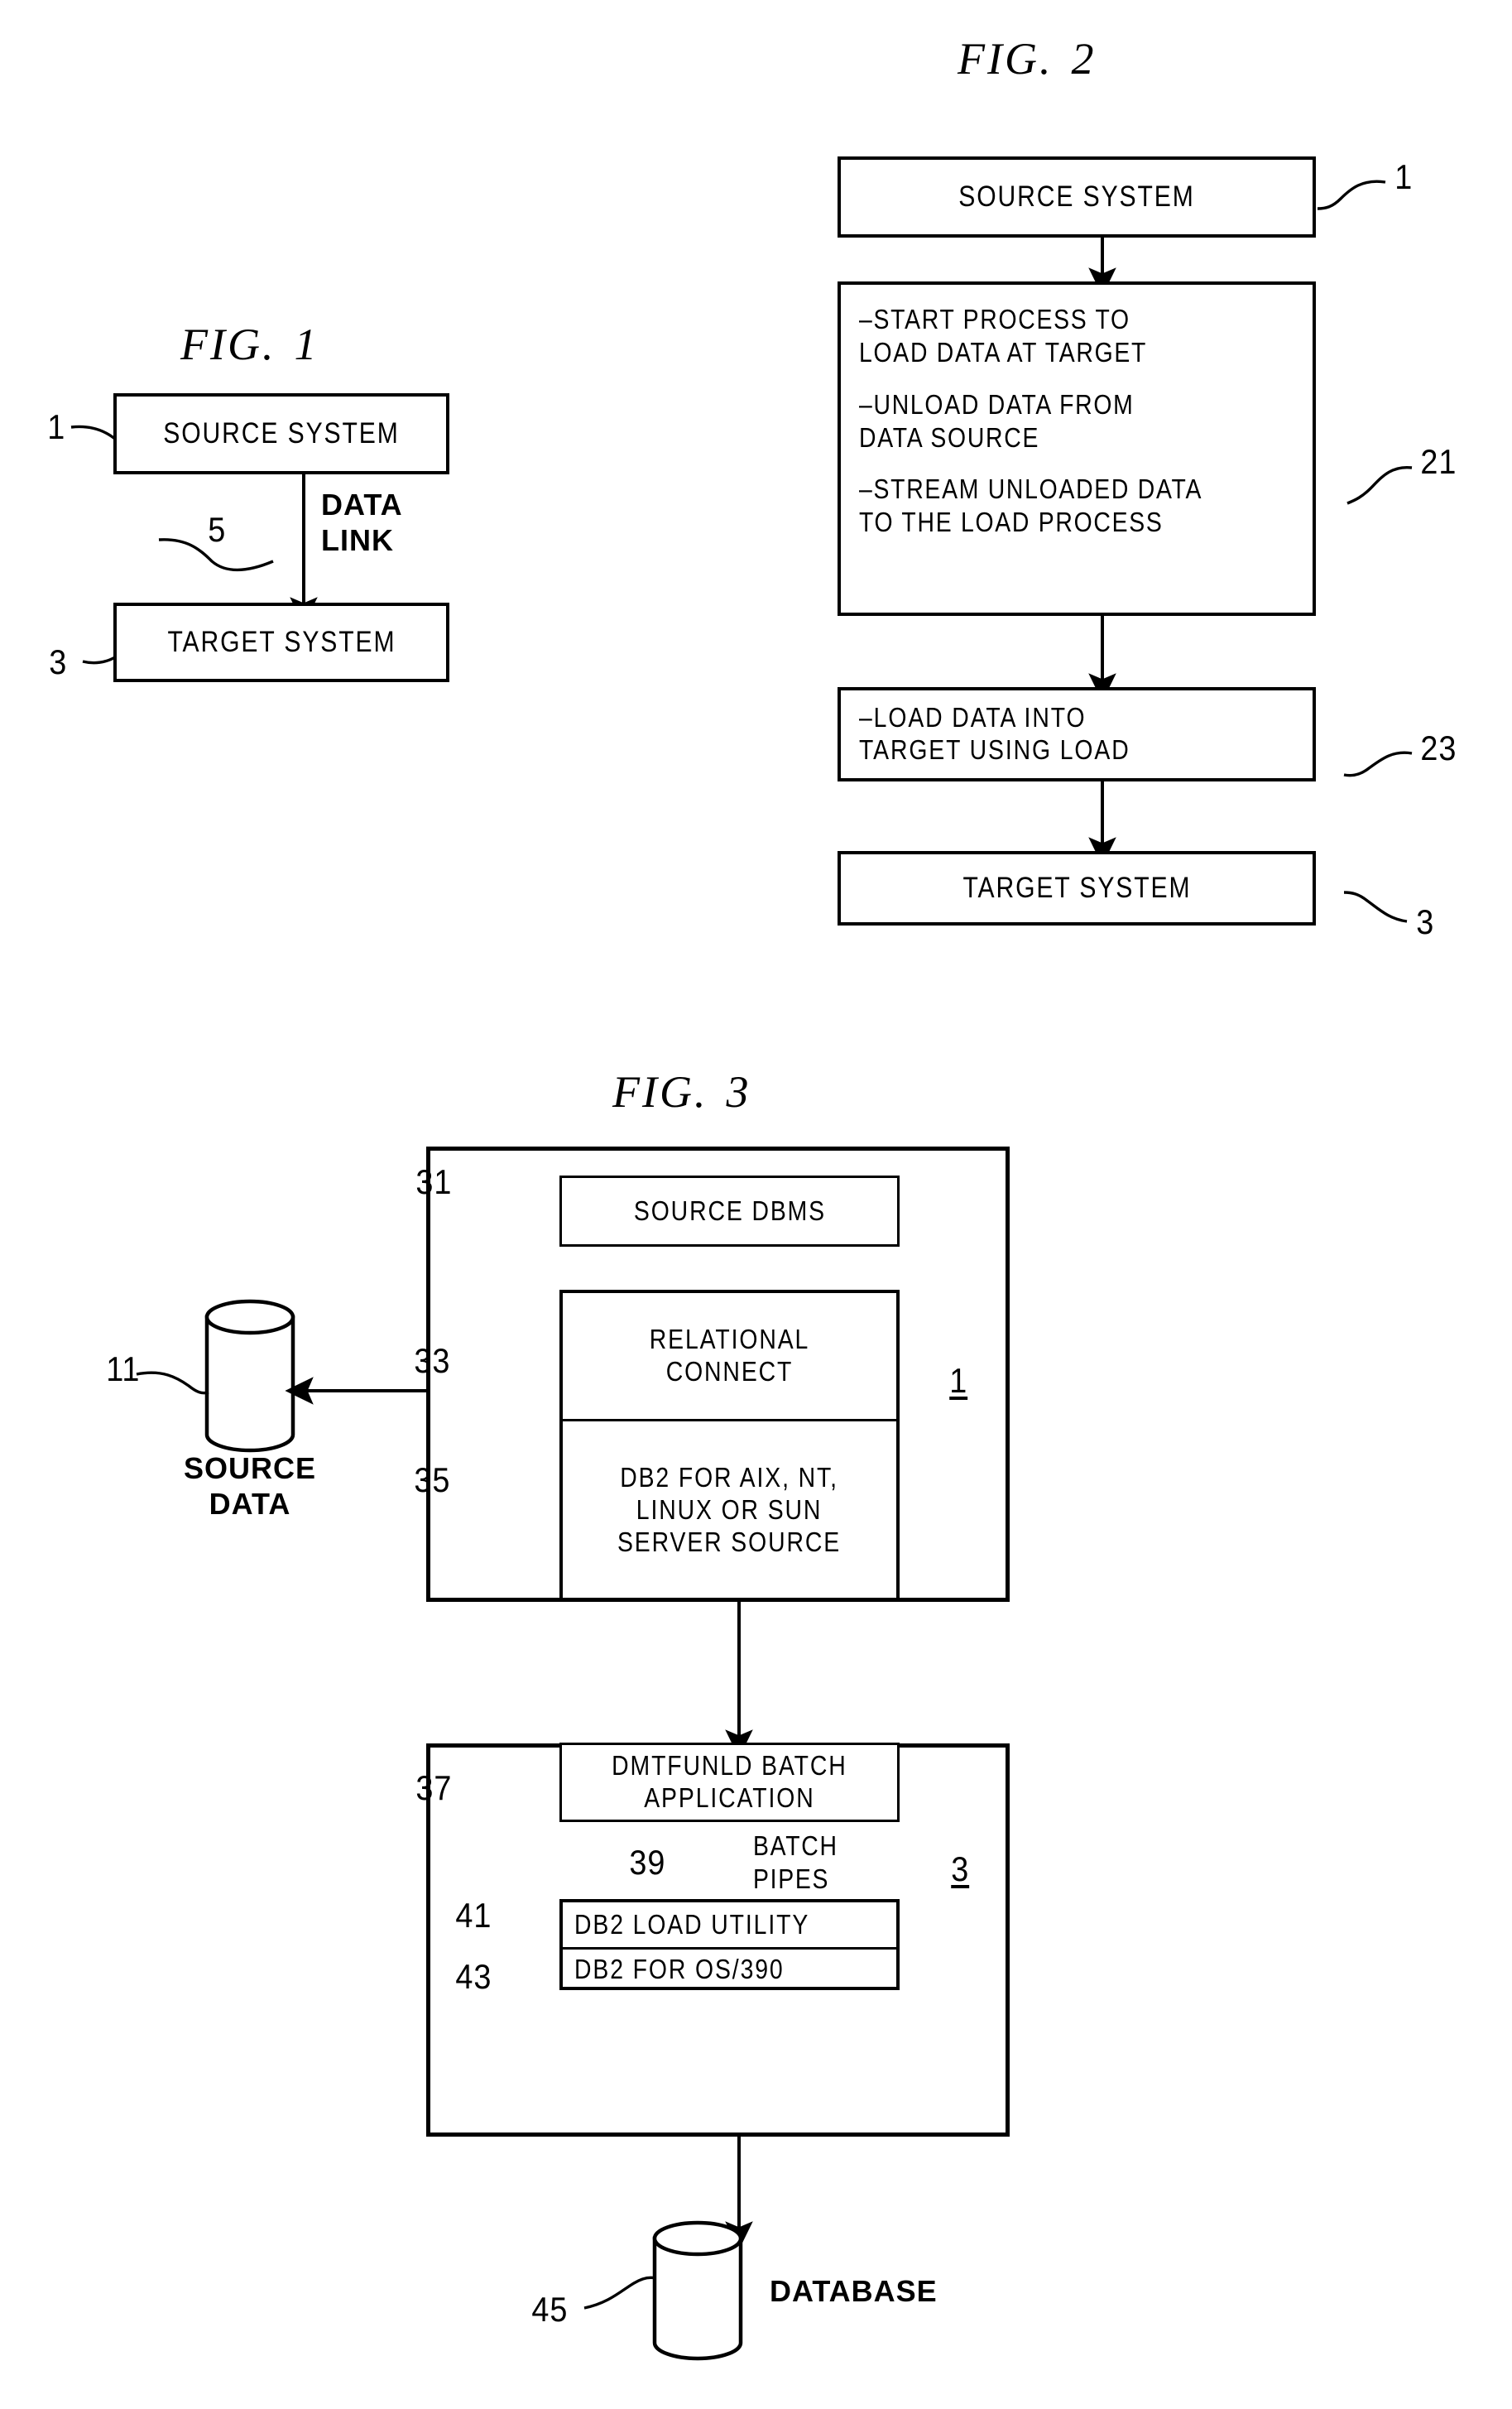  What do you see at coordinates (1404, 176) in the screenshot?
I see `fig2-ref-1: 1` at bounding box center [1404, 176].